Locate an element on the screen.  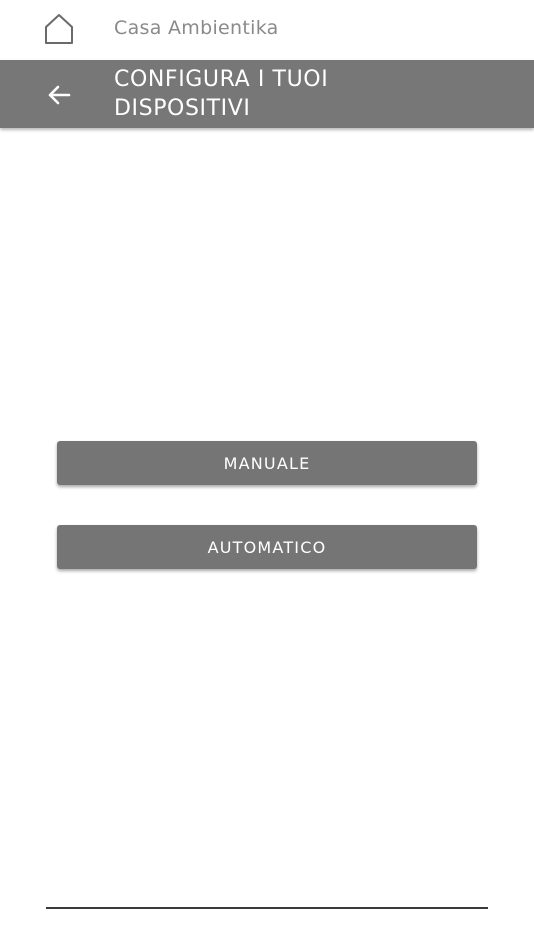
page-title: CONFIGURA I TUOI DISPOSITIVI is located at coordinates (304, 94).